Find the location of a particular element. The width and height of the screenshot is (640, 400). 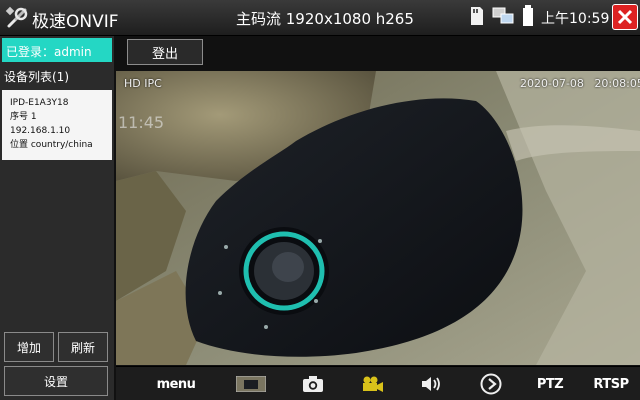

record-button is located at coordinates (373, 383).